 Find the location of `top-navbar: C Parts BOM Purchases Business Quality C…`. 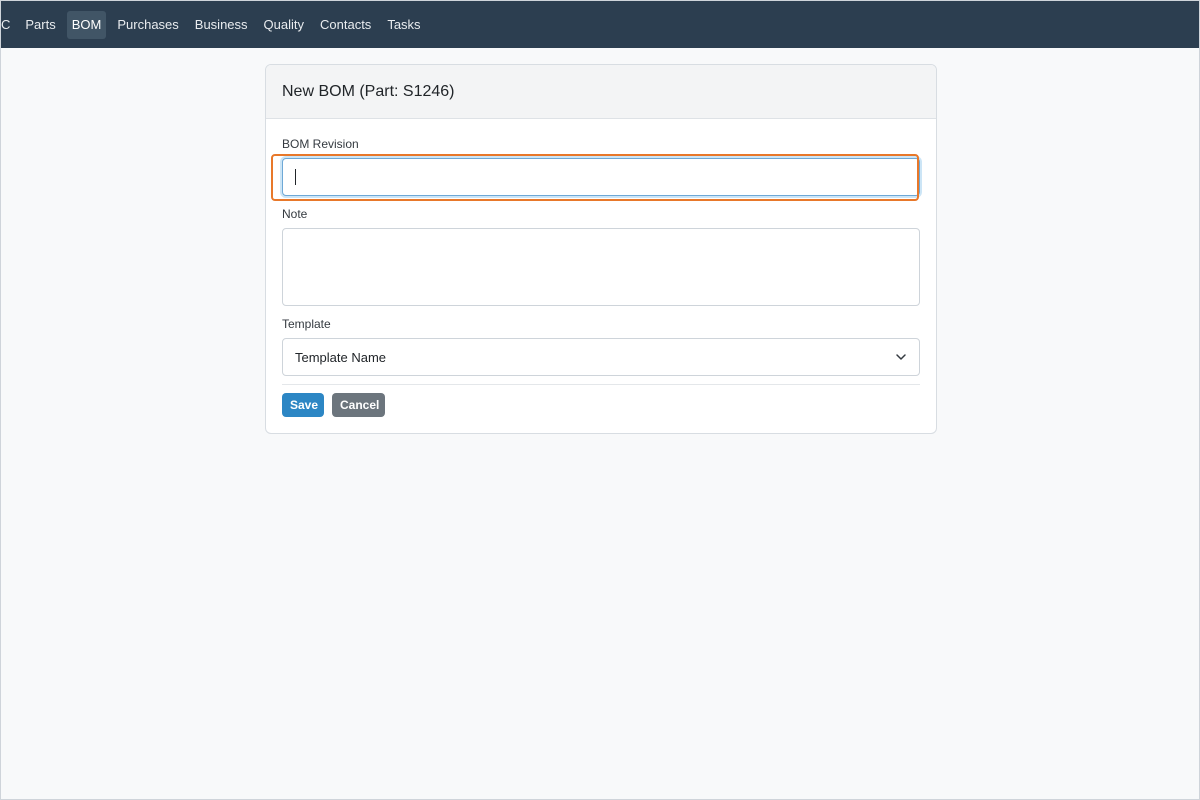

top-navbar: C Parts BOM Purchases Business Quality C… is located at coordinates (600, 24).